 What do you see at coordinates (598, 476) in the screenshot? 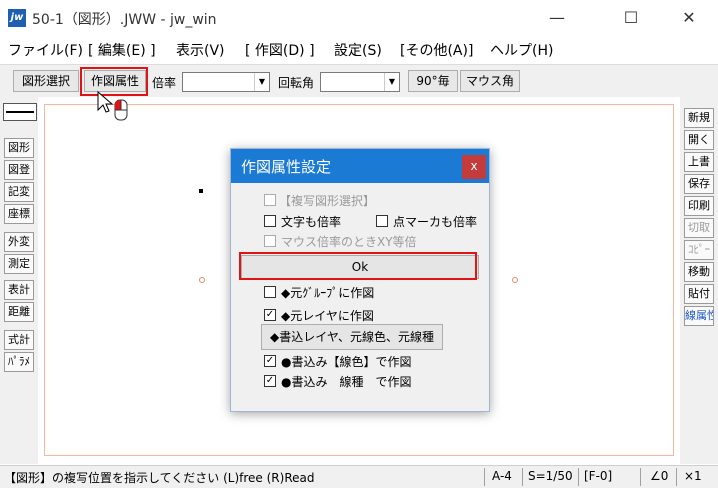
I see `current-layer: [F-0]` at bounding box center [598, 476].